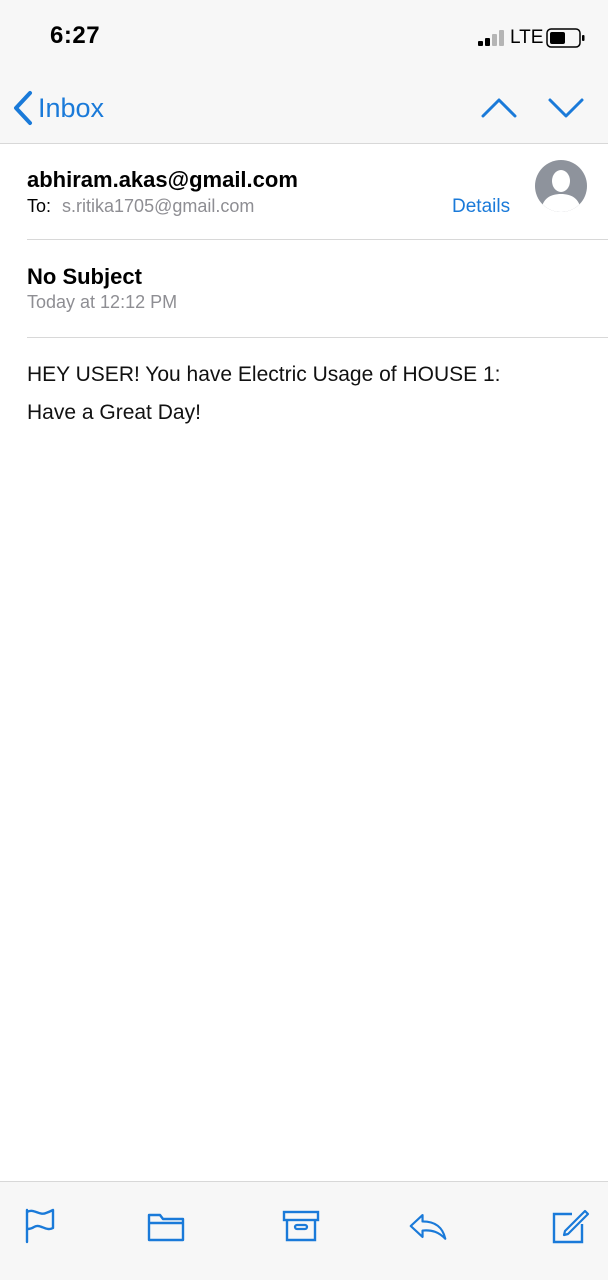  Describe the element at coordinates (102, 302) in the screenshot. I see `email-date: Today at 12:12 PM` at that location.